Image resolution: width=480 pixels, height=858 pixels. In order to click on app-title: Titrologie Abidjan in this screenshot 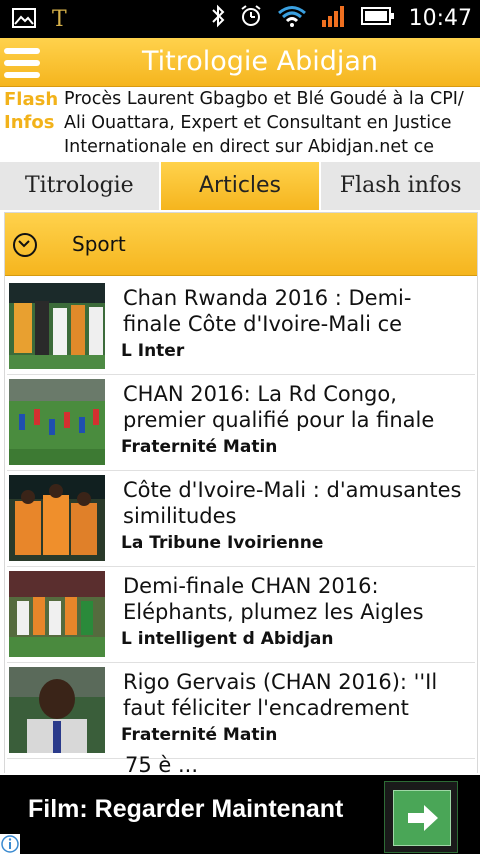, I will do `click(260, 61)`.